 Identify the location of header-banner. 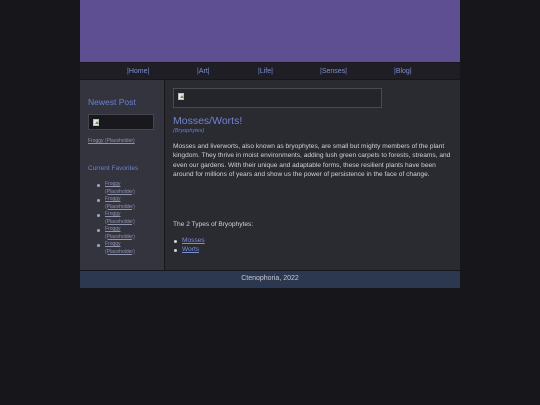
(270, 31).